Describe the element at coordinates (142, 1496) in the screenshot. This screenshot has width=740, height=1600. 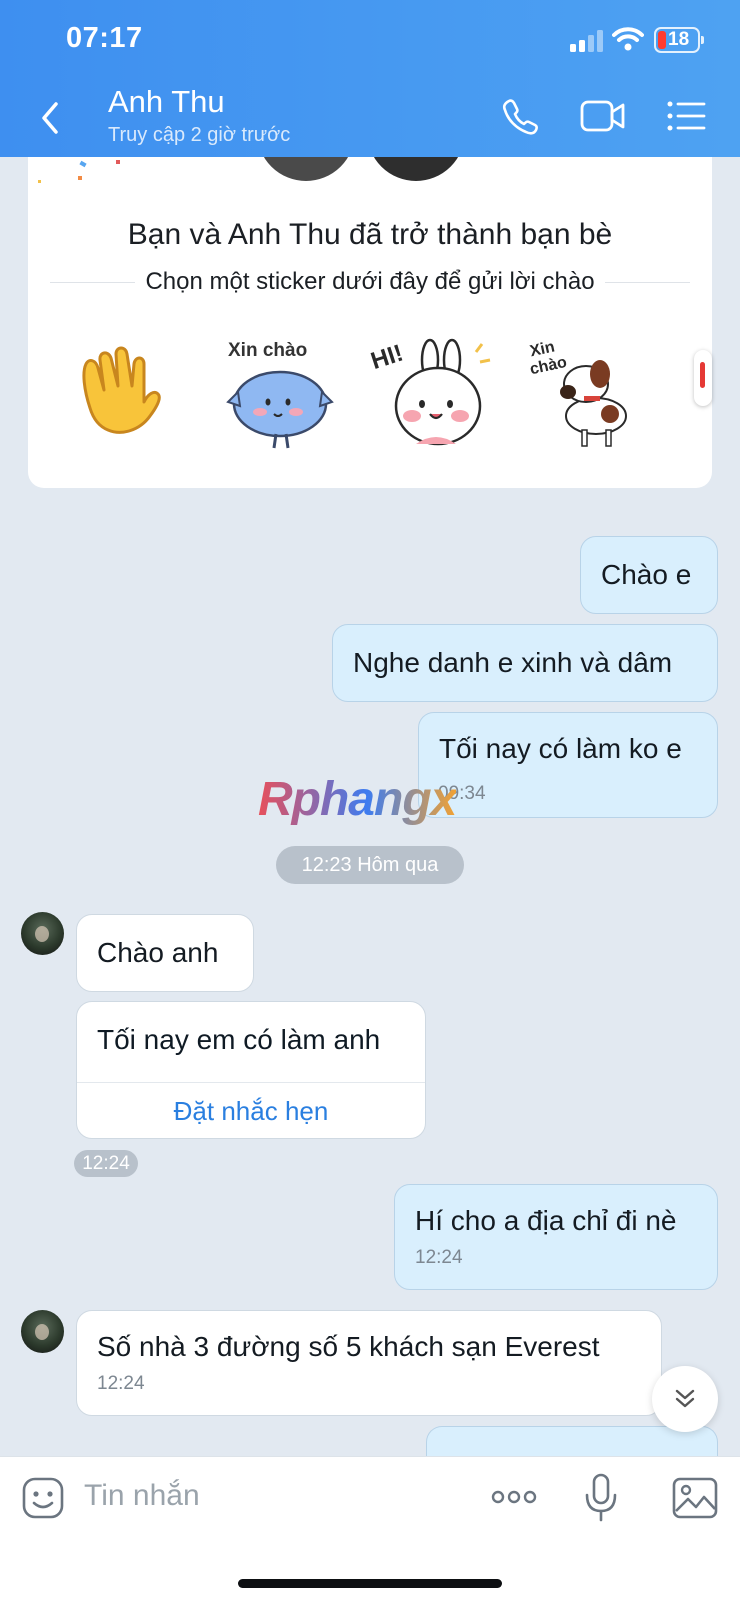
I see `message-input: Tin nhắn` at that location.